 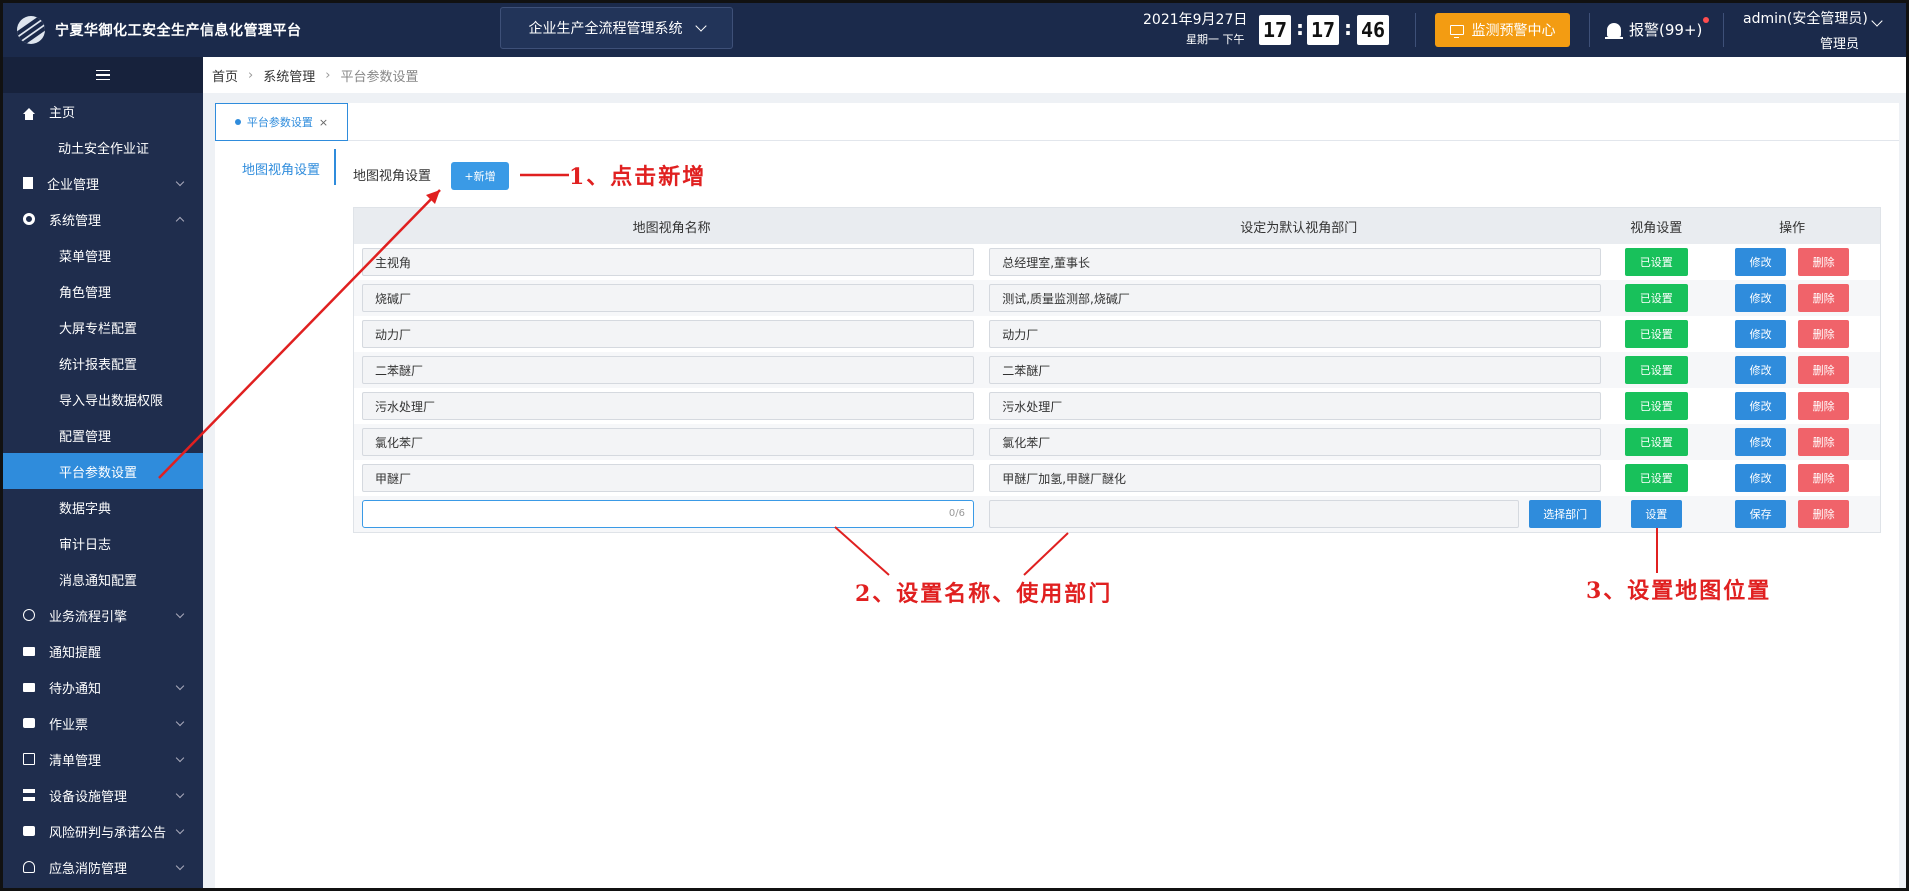 I want to click on sidebar-item-role-mgmt: 角色管理, so click(x=103, y=291).